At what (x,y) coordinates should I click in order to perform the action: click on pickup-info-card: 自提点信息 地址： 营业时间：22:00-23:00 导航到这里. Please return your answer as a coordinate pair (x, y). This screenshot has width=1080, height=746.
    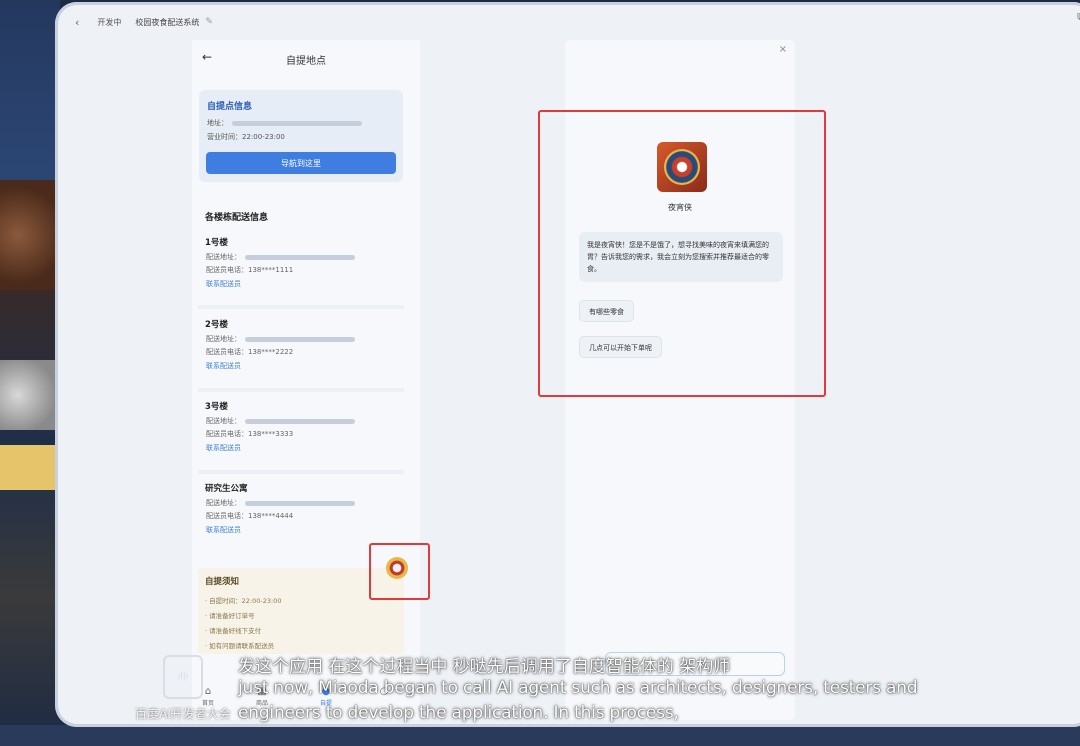
    Looking at the image, I should click on (301, 136).